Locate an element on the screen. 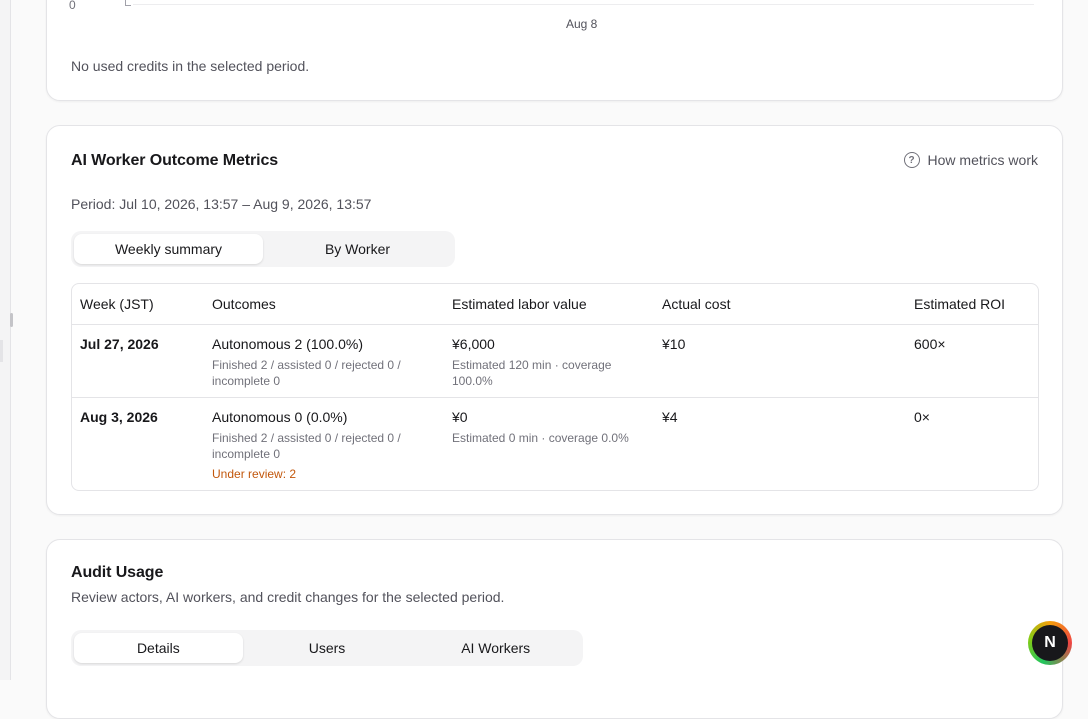 The height and width of the screenshot is (719, 1088). tab-by-worker: By Worker is located at coordinates (357, 249).